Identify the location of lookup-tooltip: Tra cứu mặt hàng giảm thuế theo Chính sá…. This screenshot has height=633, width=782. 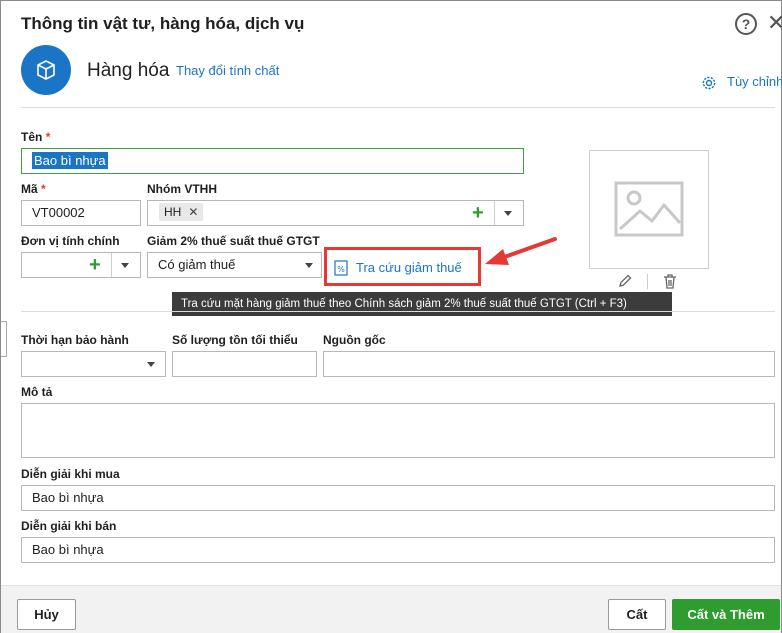
(422, 304).